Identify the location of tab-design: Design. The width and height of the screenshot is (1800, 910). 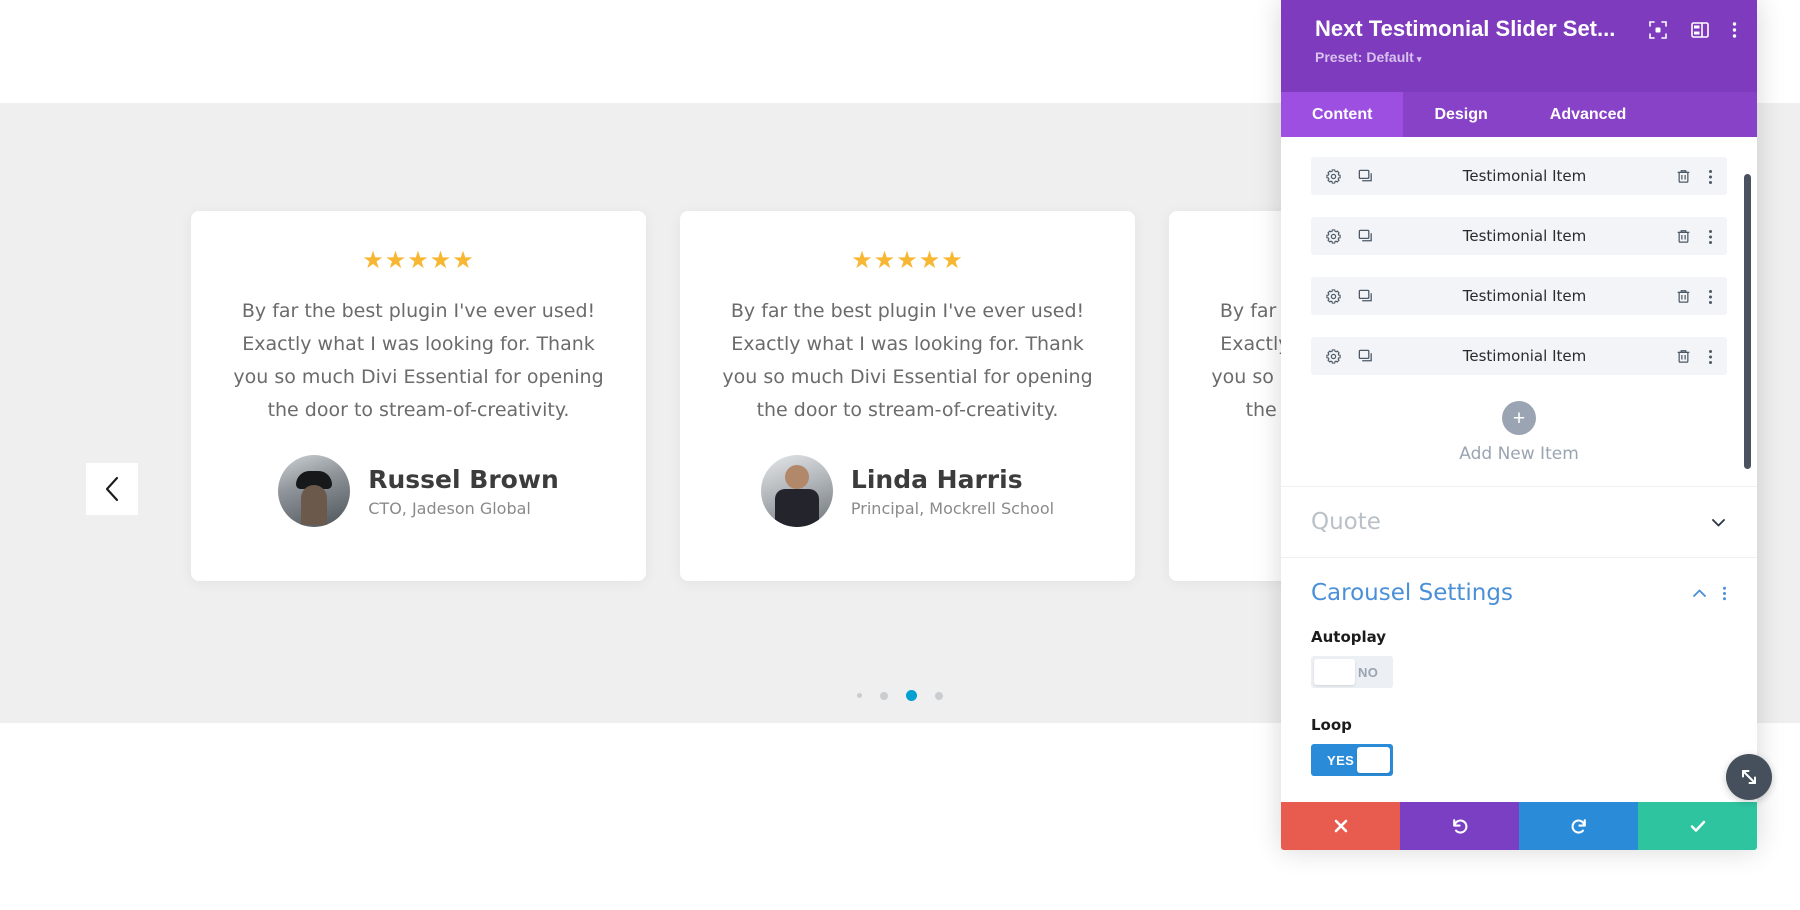
(1460, 114).